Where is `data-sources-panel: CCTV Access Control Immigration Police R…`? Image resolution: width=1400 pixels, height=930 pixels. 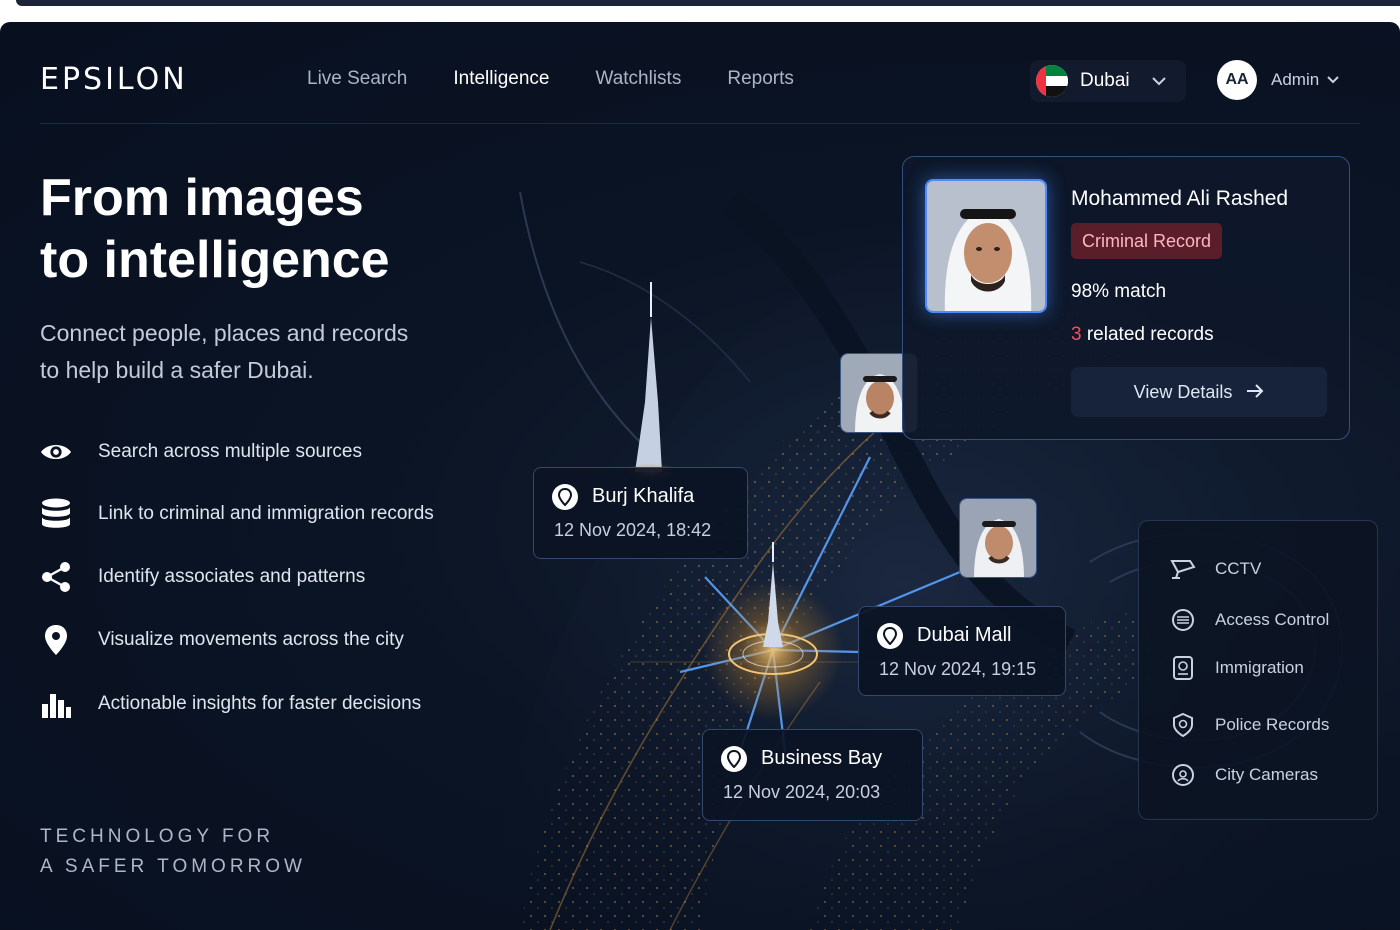
data-sources-panel: CCTV Access Control Immigration Police R… is located at coordinates (1258, 670).